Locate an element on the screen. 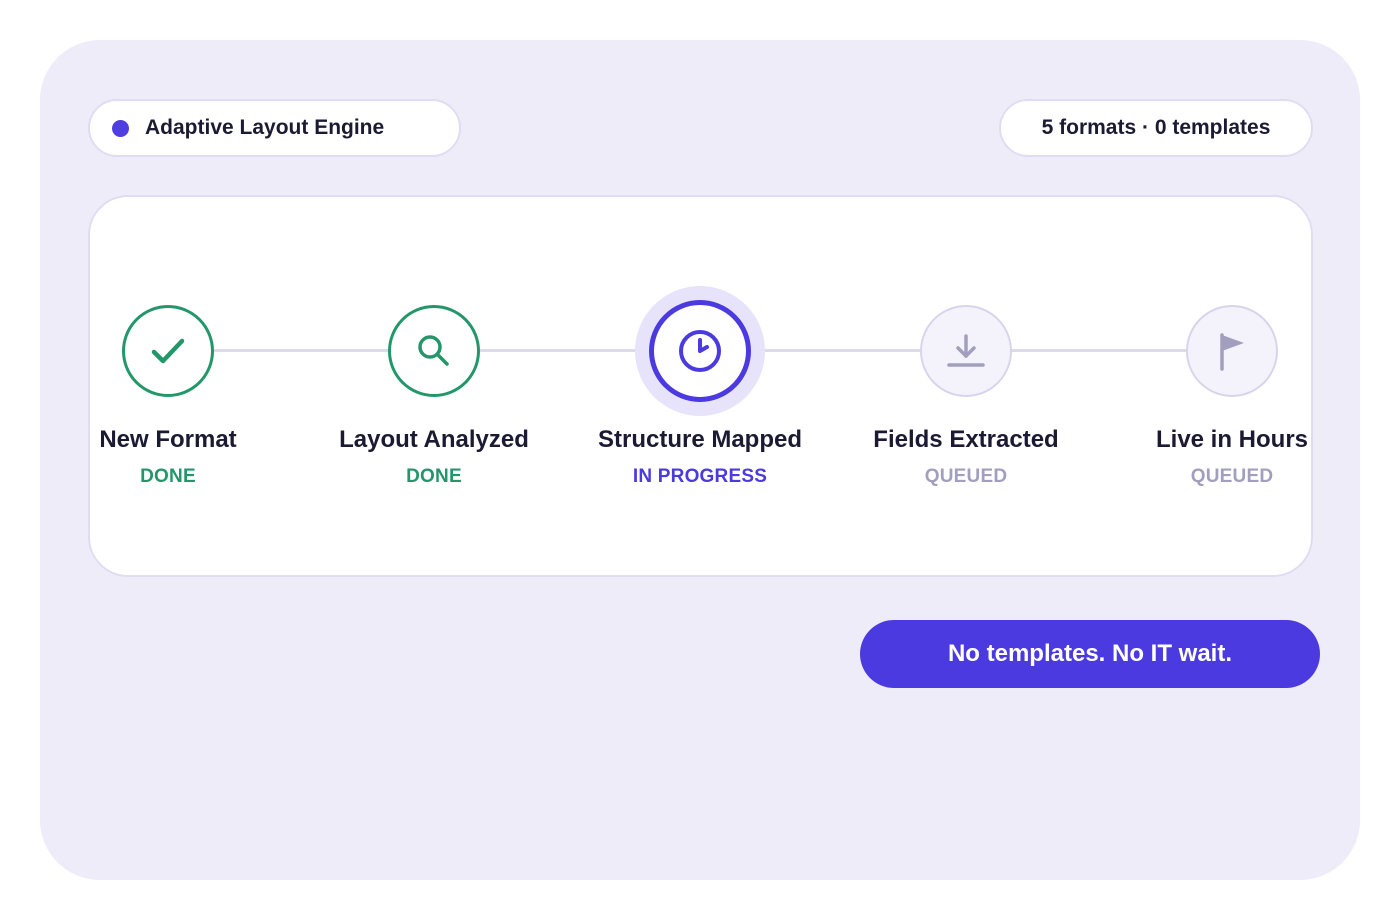 This screenshot has width=1400, height=920. step-title: Fields Extracted is located at coordinates (966, 439).